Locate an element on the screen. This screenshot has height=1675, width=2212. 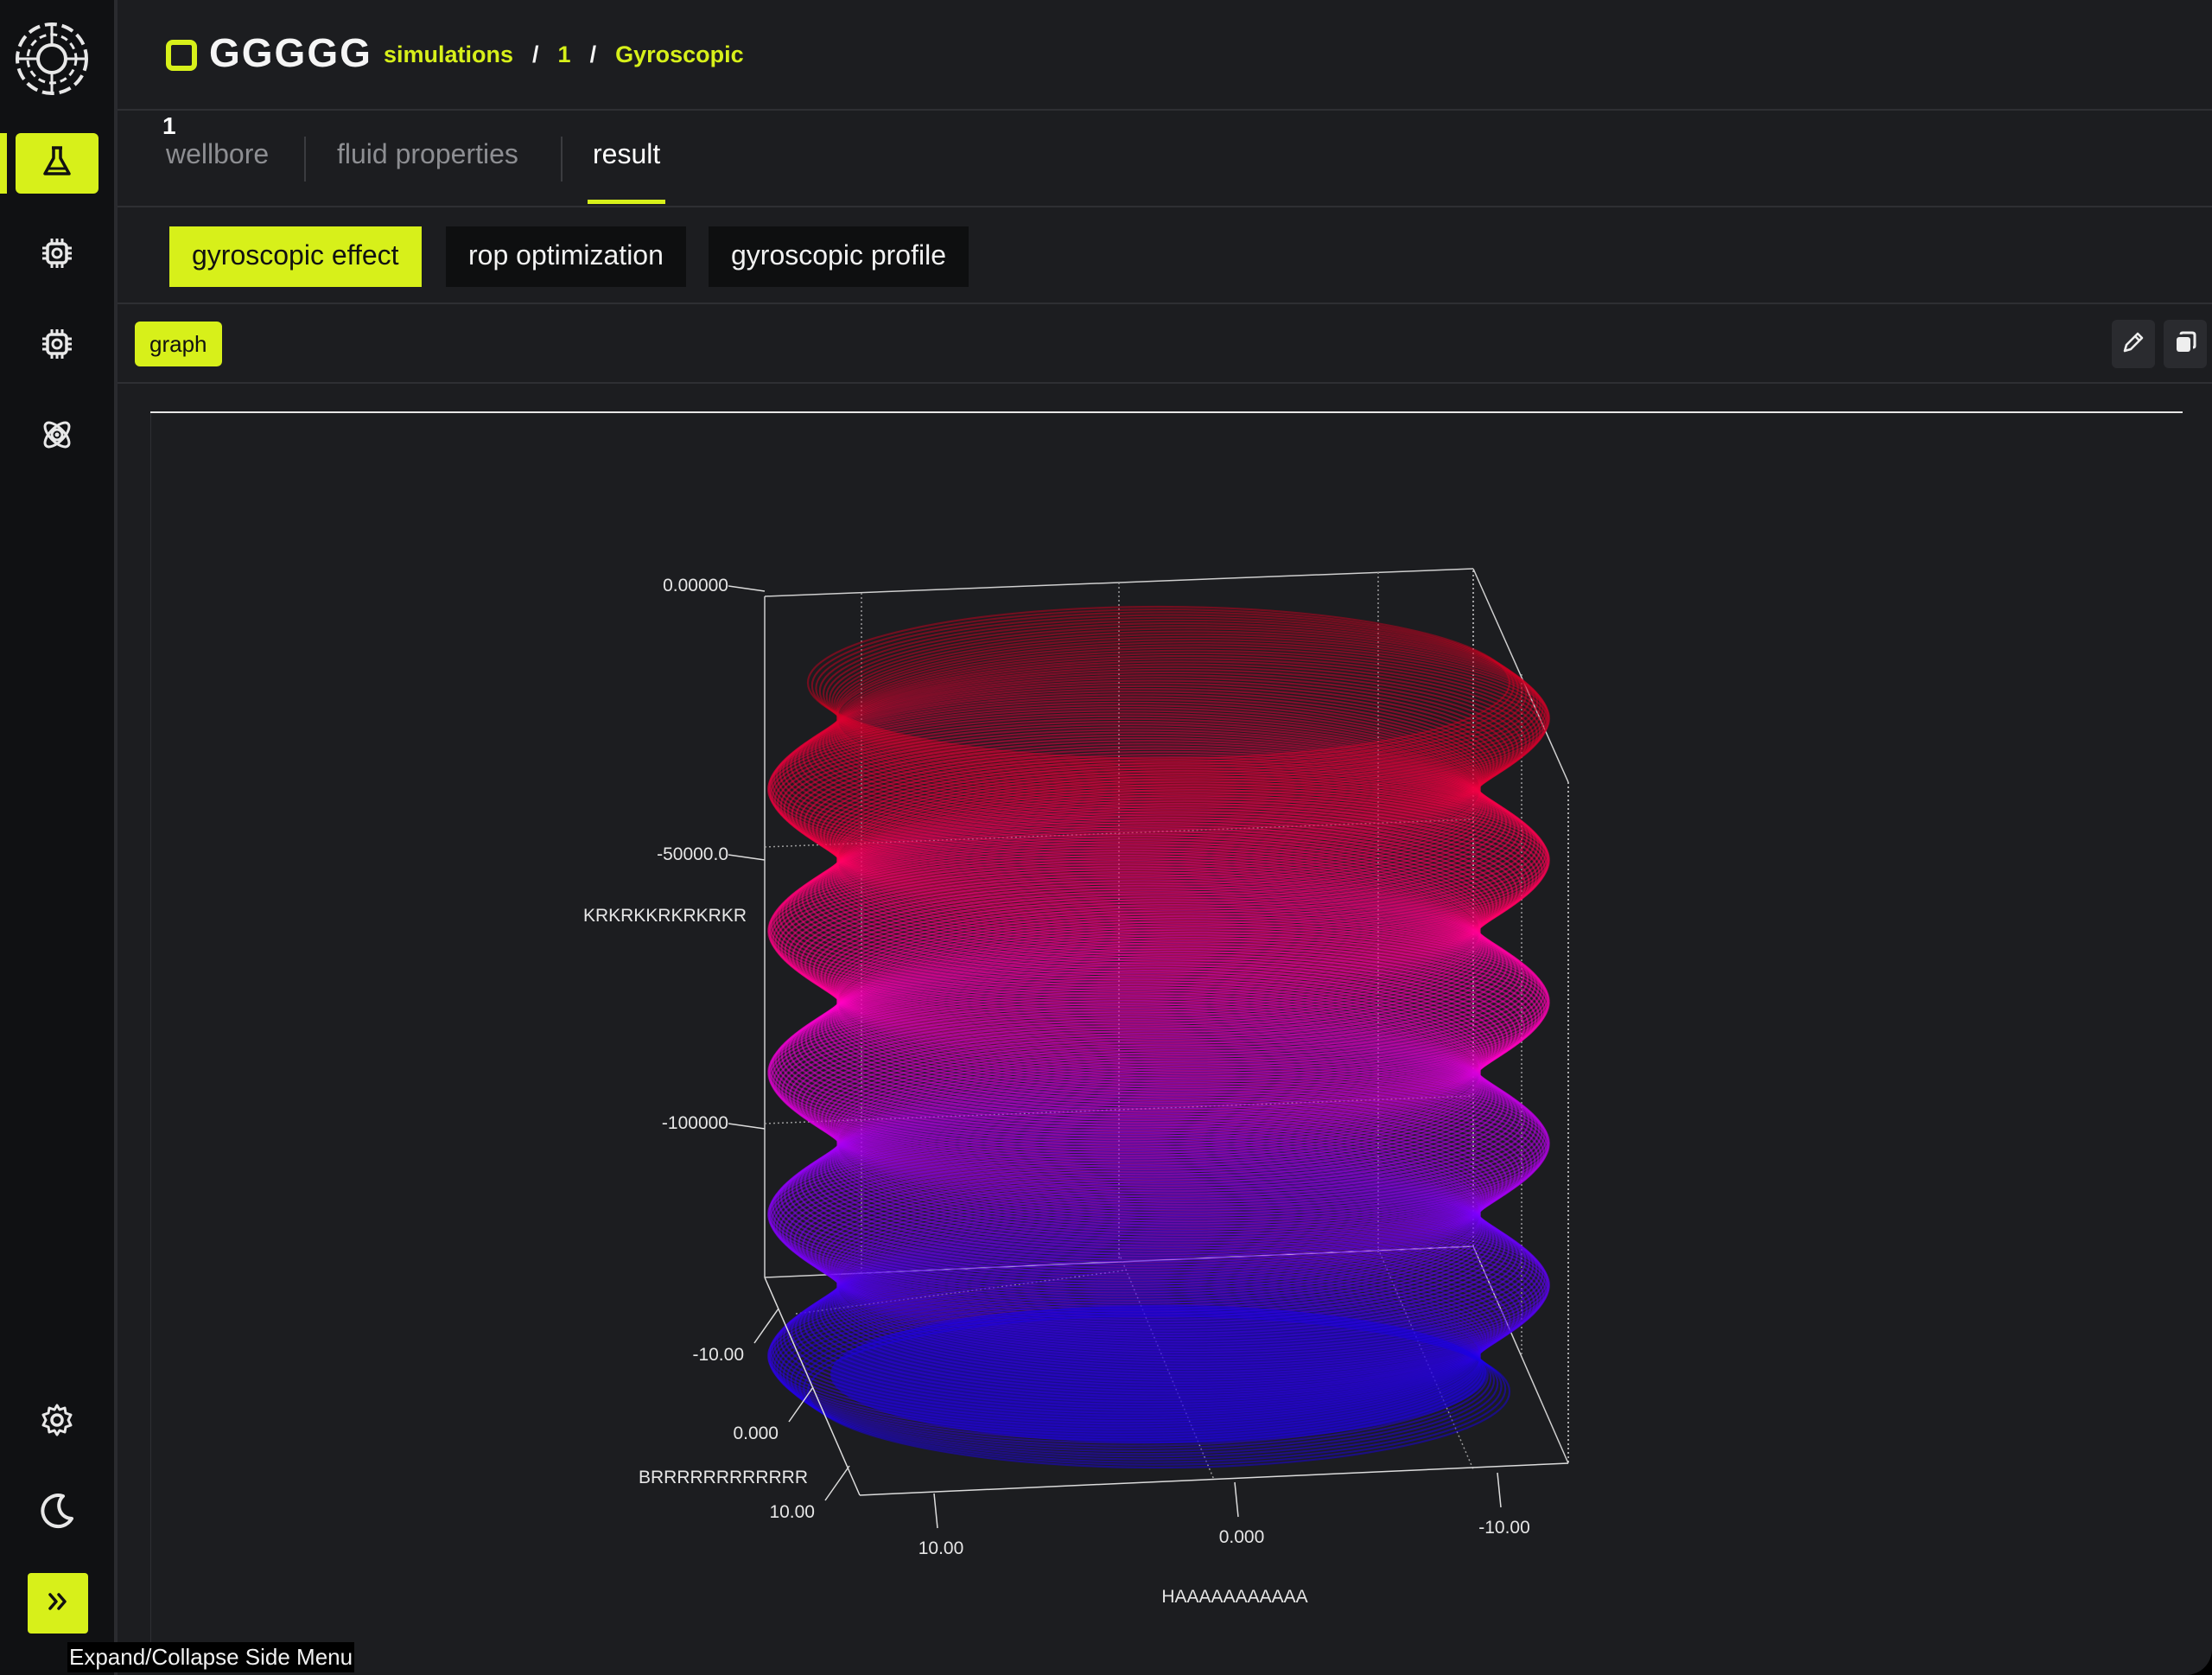
moon-icon is located at coordinates (57, 1513).